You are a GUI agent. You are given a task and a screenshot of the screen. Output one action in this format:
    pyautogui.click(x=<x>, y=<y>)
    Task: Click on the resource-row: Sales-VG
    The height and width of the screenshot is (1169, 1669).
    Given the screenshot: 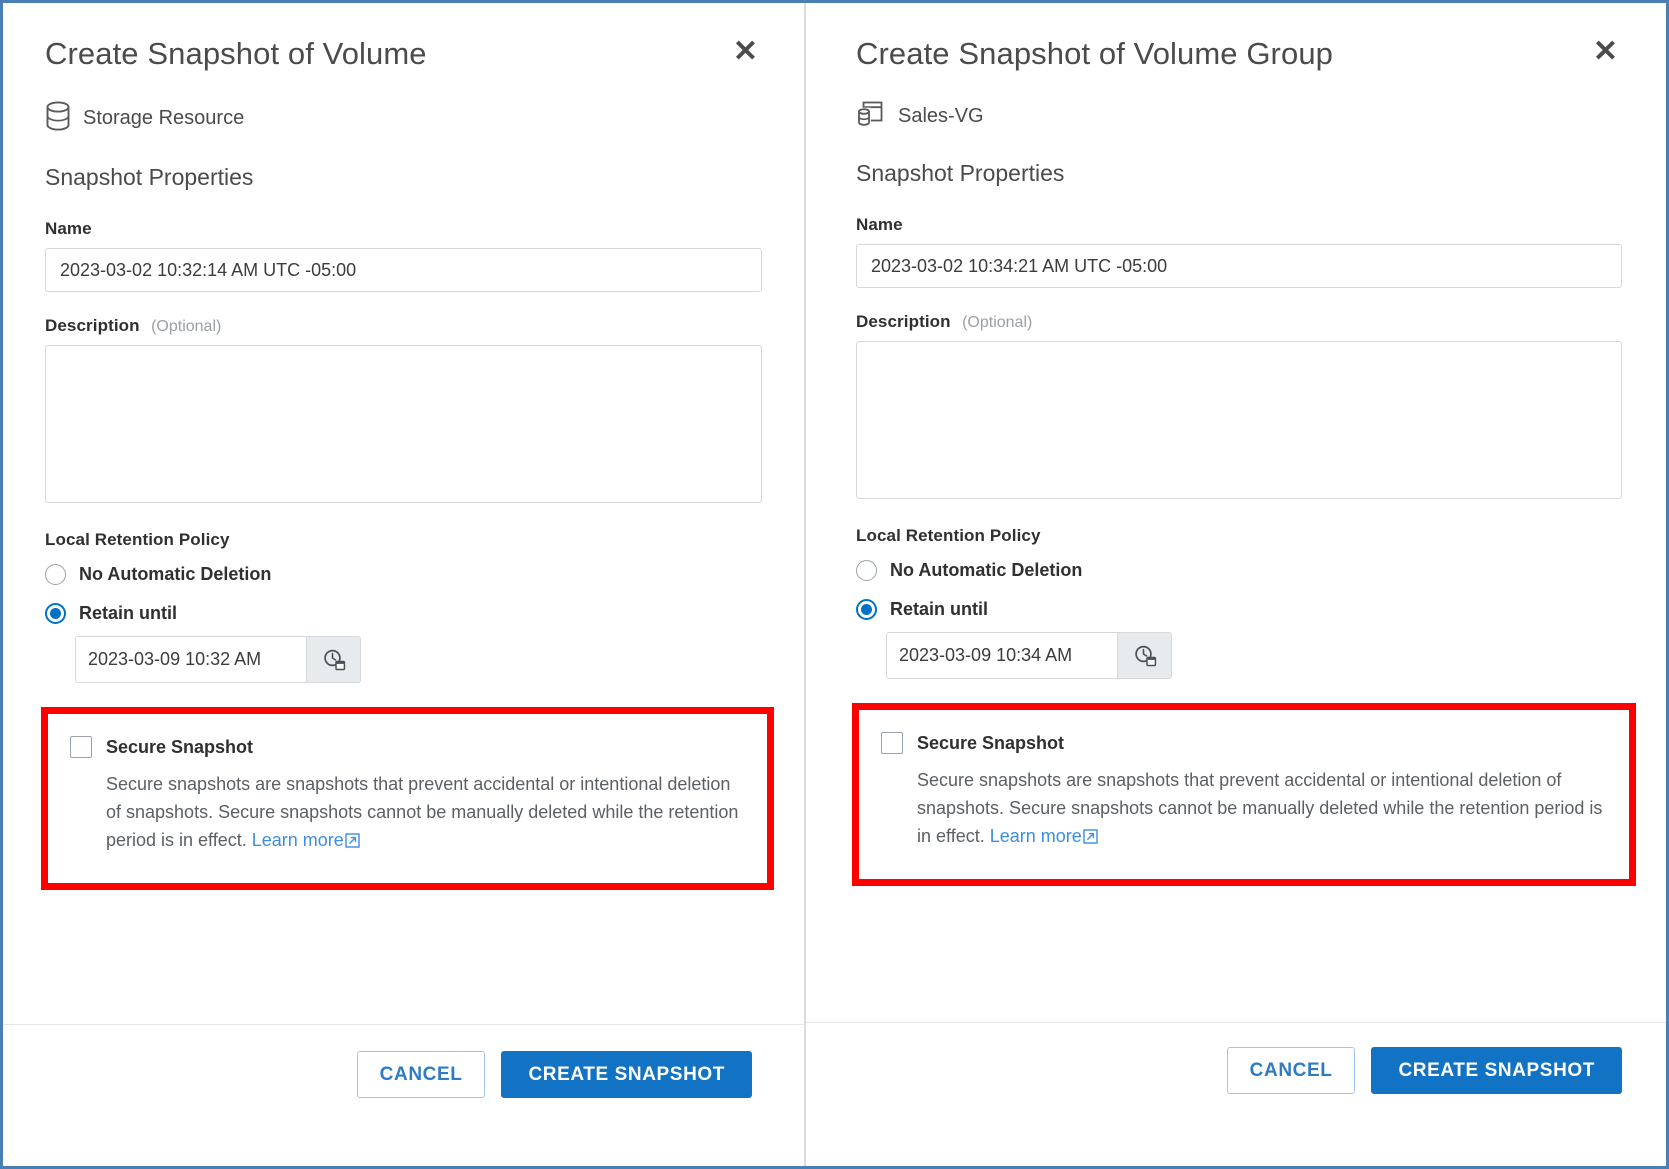 What is the action you would take?
    pyautogui.click(x=1239, y=116)
    